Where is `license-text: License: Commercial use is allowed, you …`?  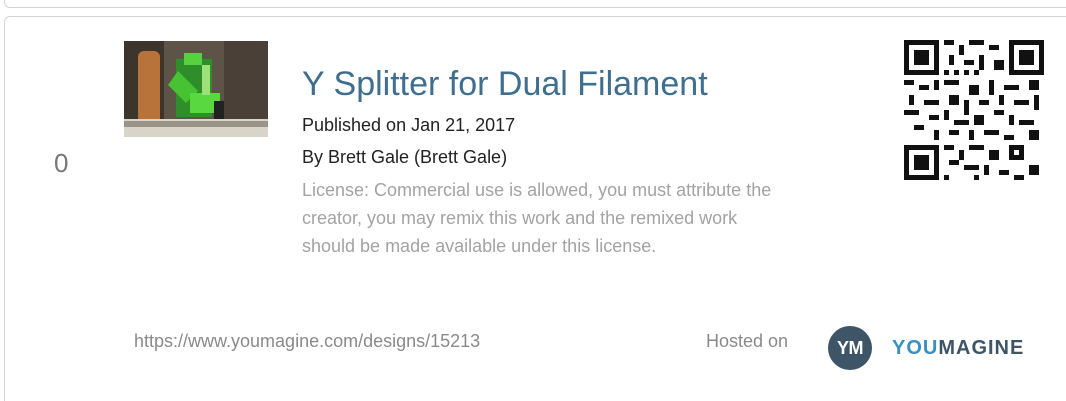 license-text: License: Commercial use is allowed, you … is located at coordinates (537, 218).